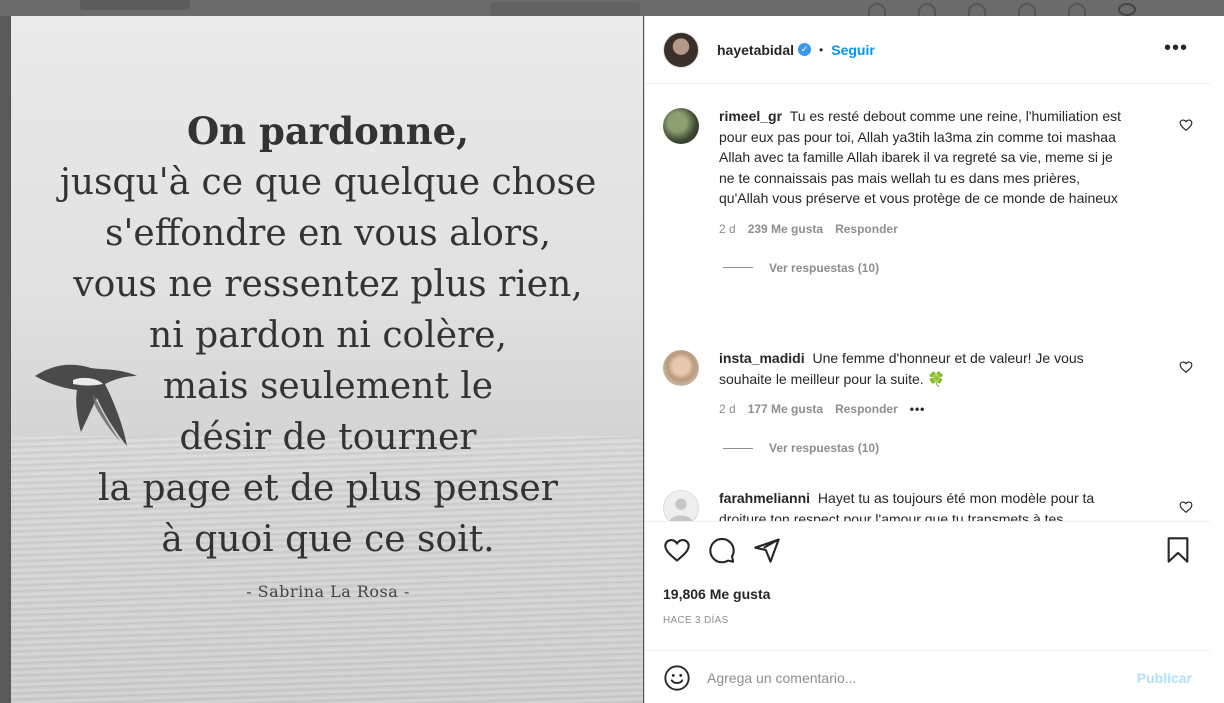 Image resolution: width=1224 pixels, height=703 pixels. What do you see at coordinates (907, 677) in the screenshot?
I see `comment-input` at bounding box center [907, 677].